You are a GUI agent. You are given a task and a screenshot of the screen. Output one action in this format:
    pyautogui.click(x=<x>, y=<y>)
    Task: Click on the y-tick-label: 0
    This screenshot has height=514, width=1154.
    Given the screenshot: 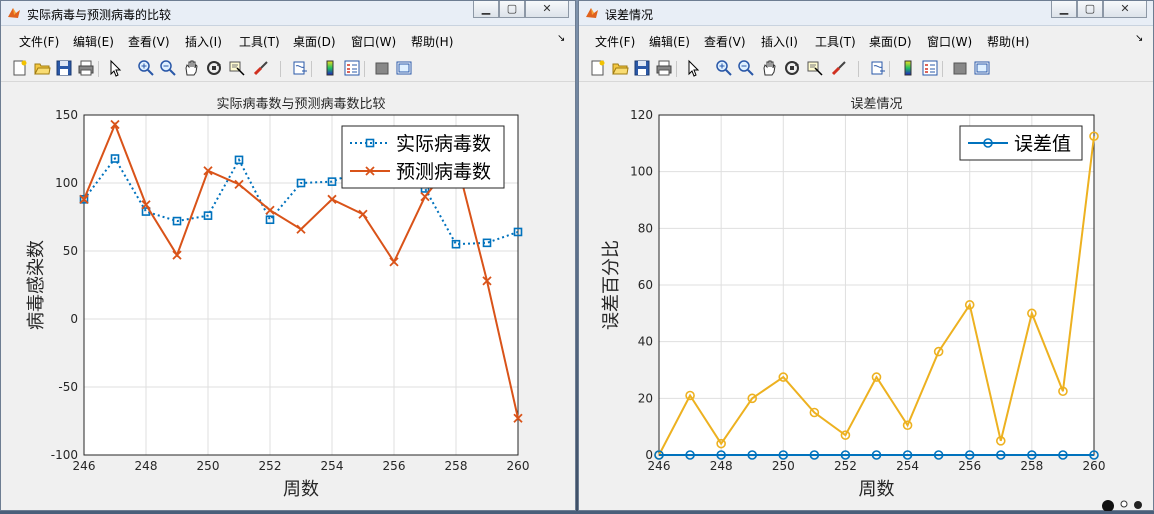 What is the action you would take?
    pyautogui.click(x=74, y=319)
    